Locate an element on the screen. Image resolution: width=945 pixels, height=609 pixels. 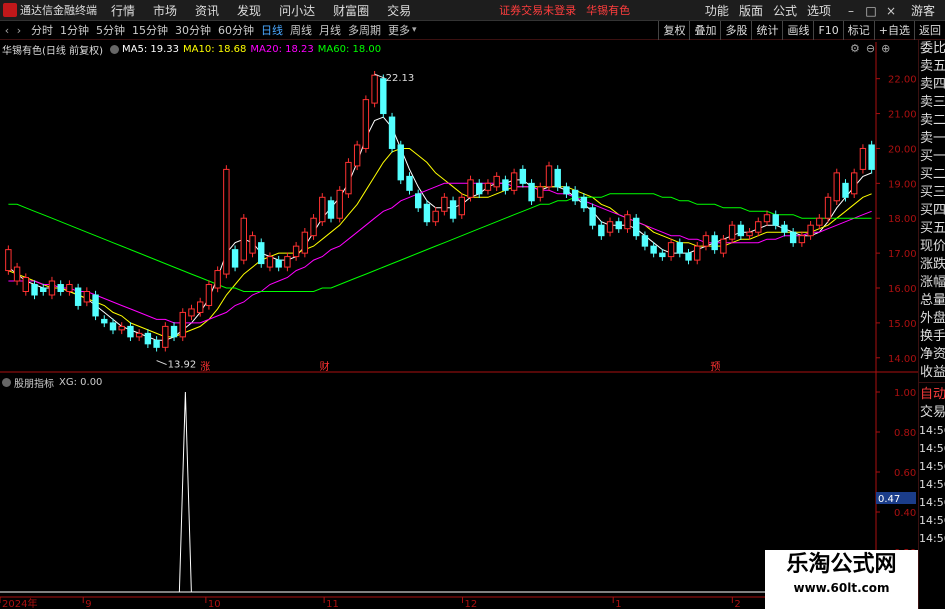
menu-discover: 发现 is located at coordinates (249, 10).